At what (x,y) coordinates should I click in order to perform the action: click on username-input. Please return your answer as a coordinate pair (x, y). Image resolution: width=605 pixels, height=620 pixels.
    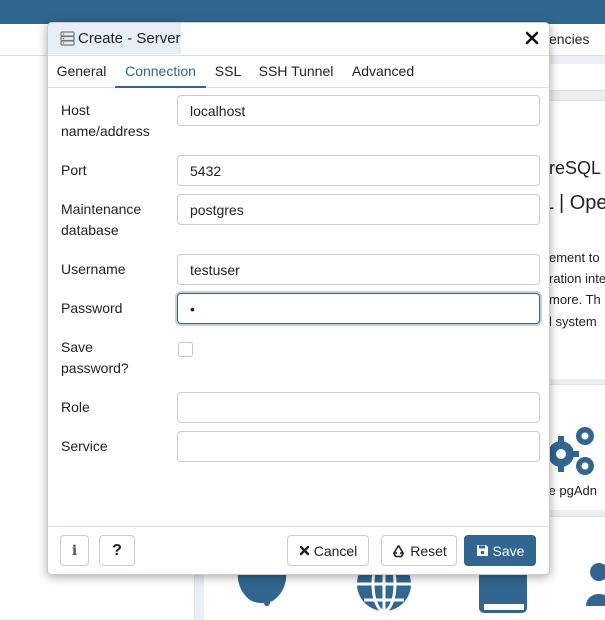
    Looking at the image, I should click on (358, 269).